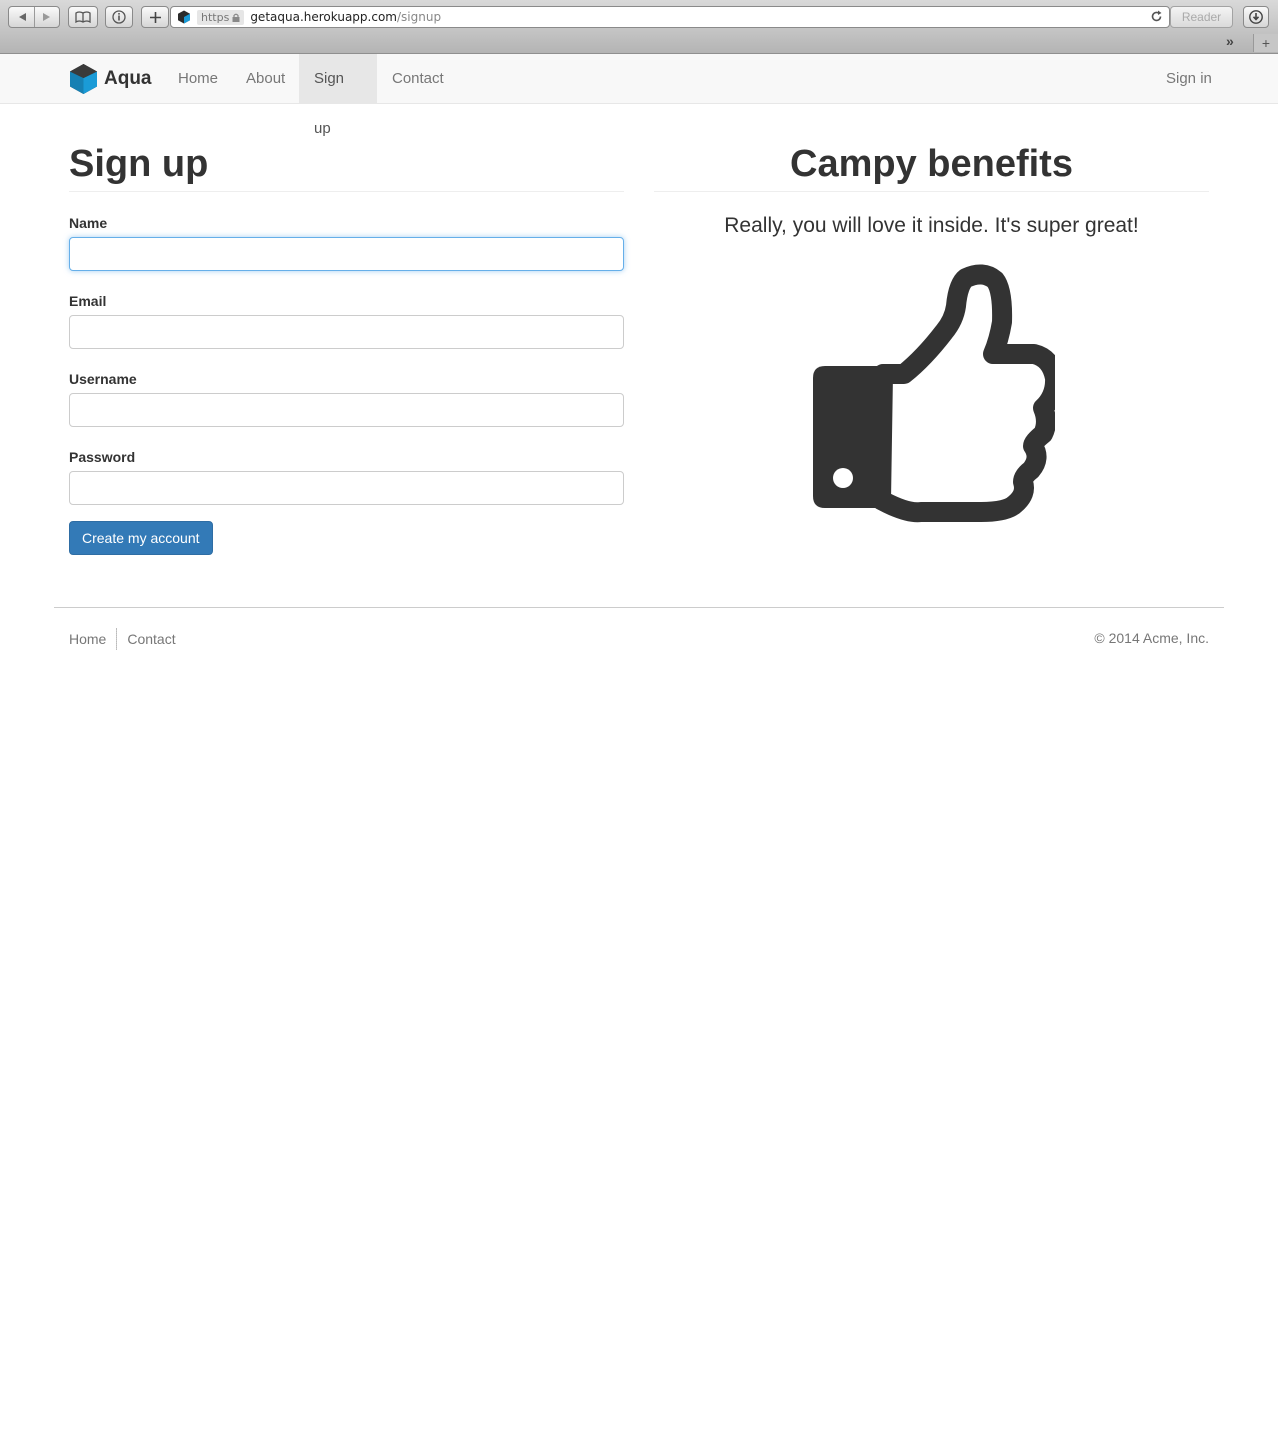 The width and height of the screenshot is (1278, 1432). I want to click on https-label: https, so click(215, 17).